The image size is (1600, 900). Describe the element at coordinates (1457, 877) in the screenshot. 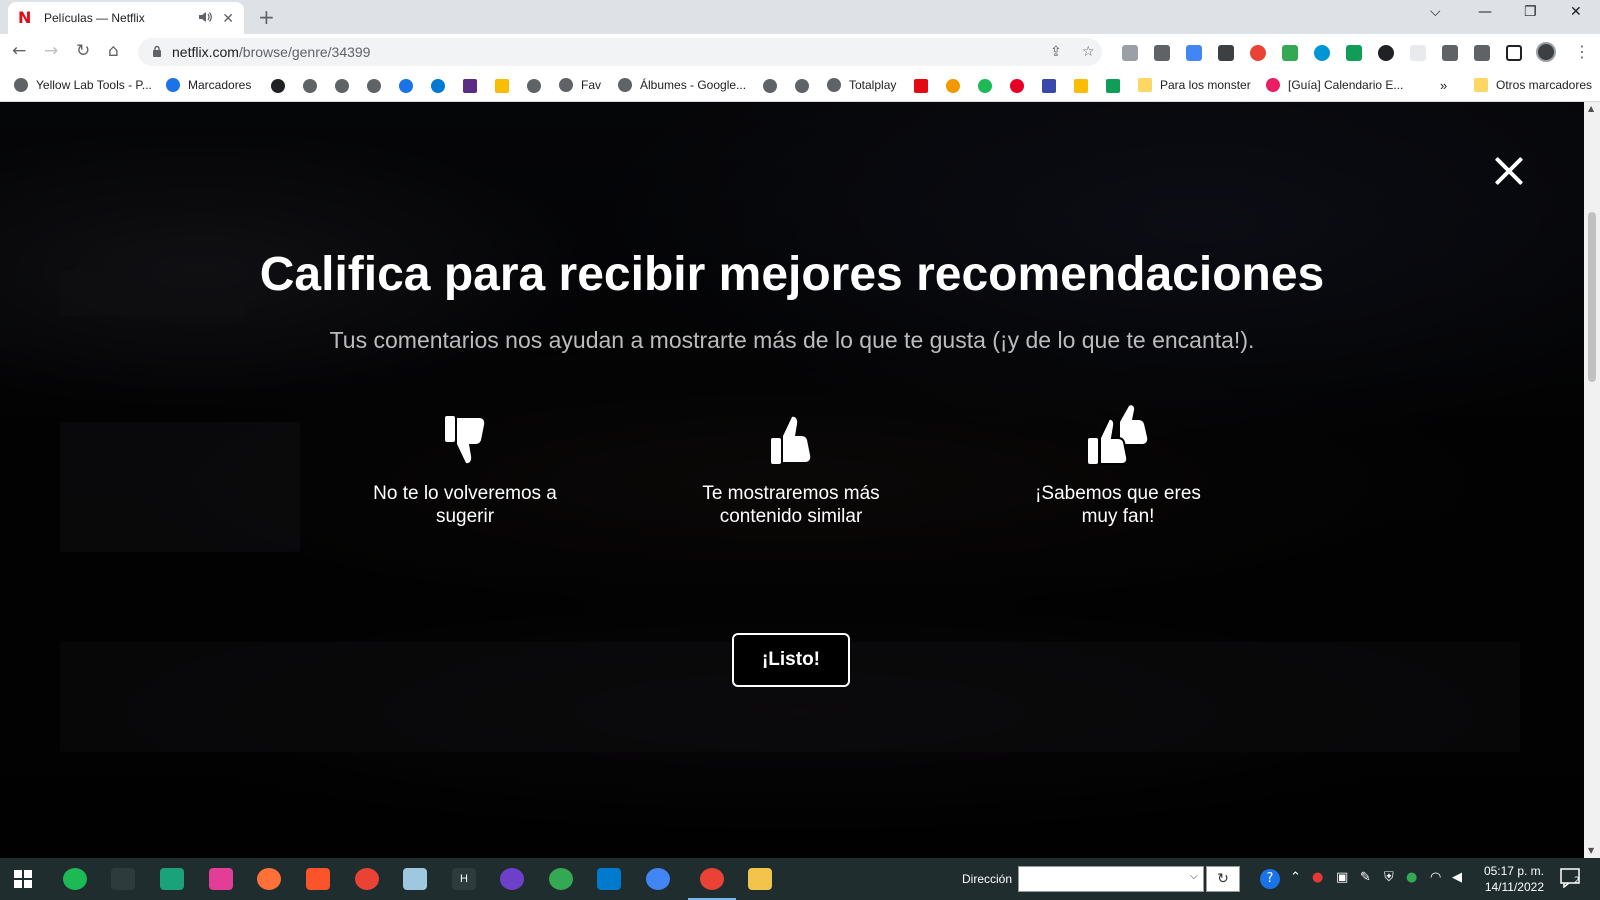

I see `volume-icon: ◀` at that location.